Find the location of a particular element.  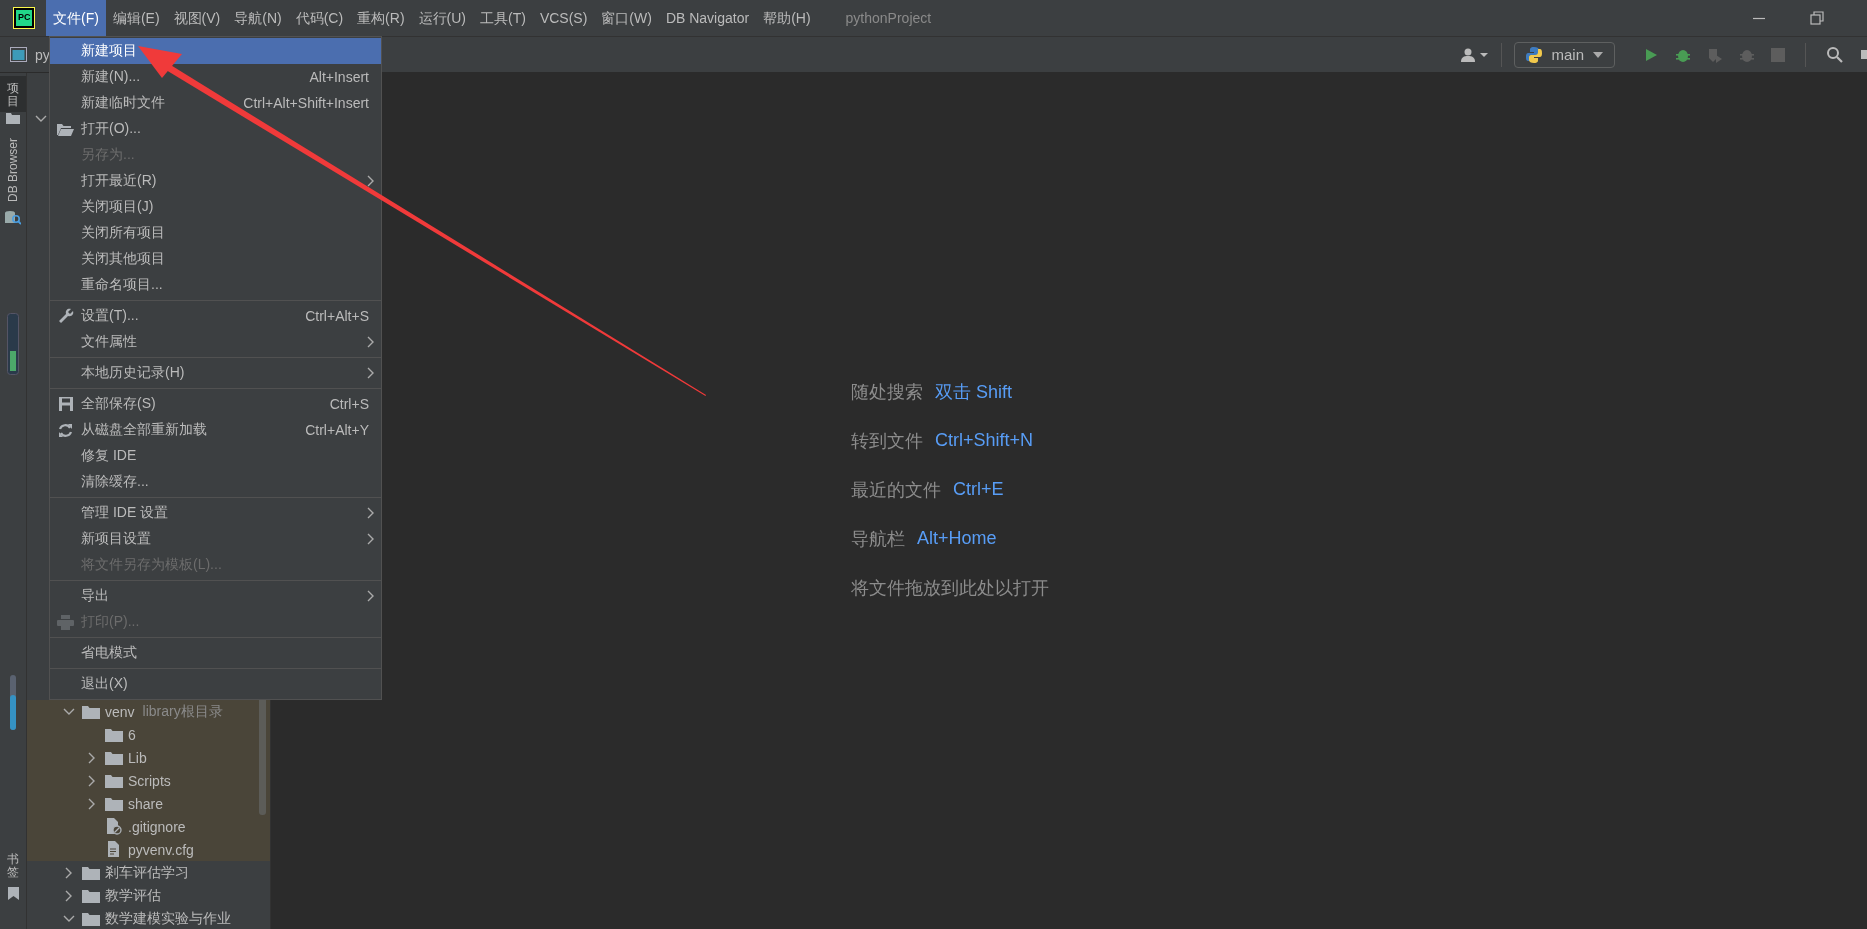

window-title: pythonProject is located at coordinates (888, 18).